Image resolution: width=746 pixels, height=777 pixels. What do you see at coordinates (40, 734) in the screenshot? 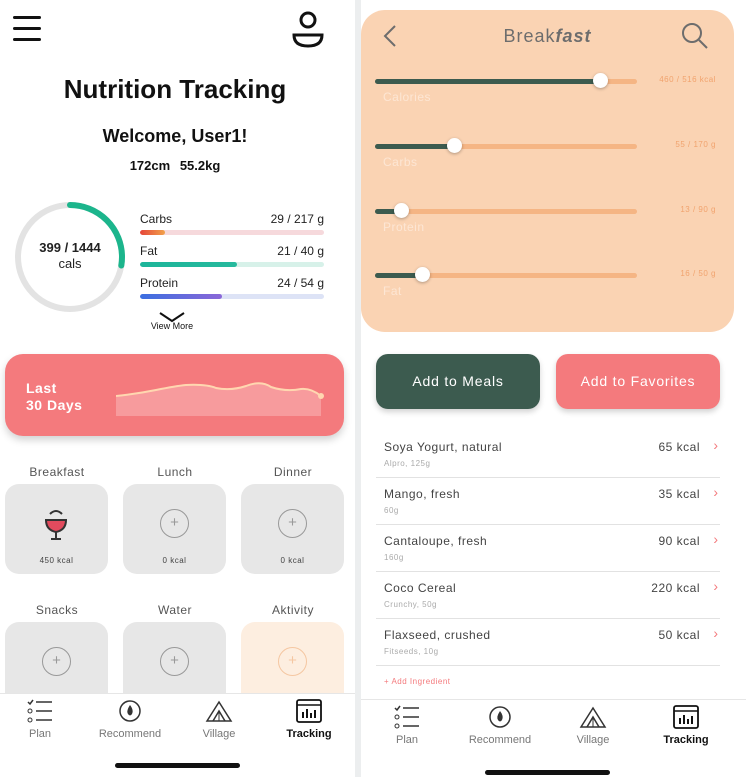
I see `nav-label: Plan` at bounding box center [40, 734].